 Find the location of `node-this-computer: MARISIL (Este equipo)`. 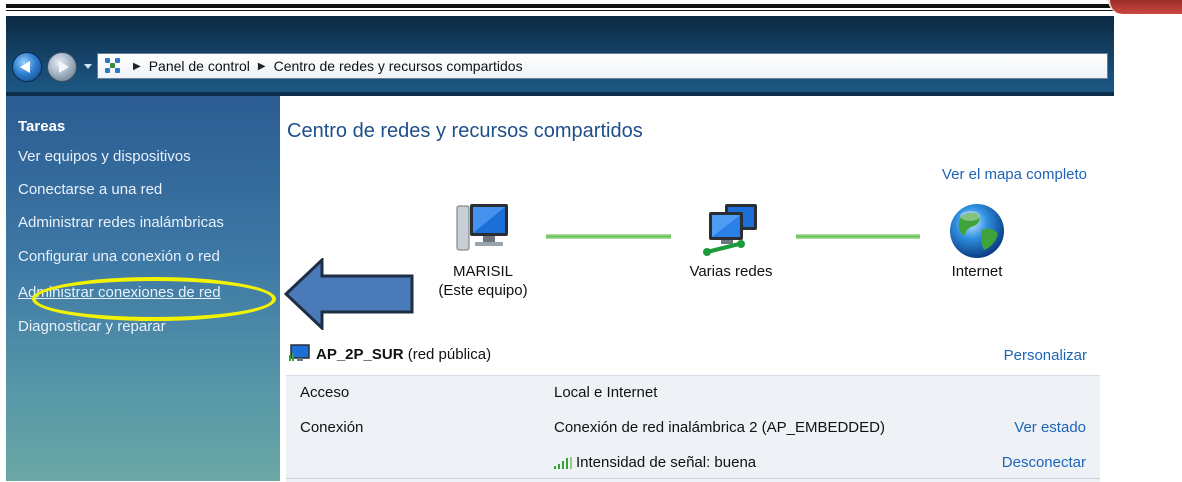

node-this-computer: MARISIL (Este equipo) is located at coordinates (483, 250).